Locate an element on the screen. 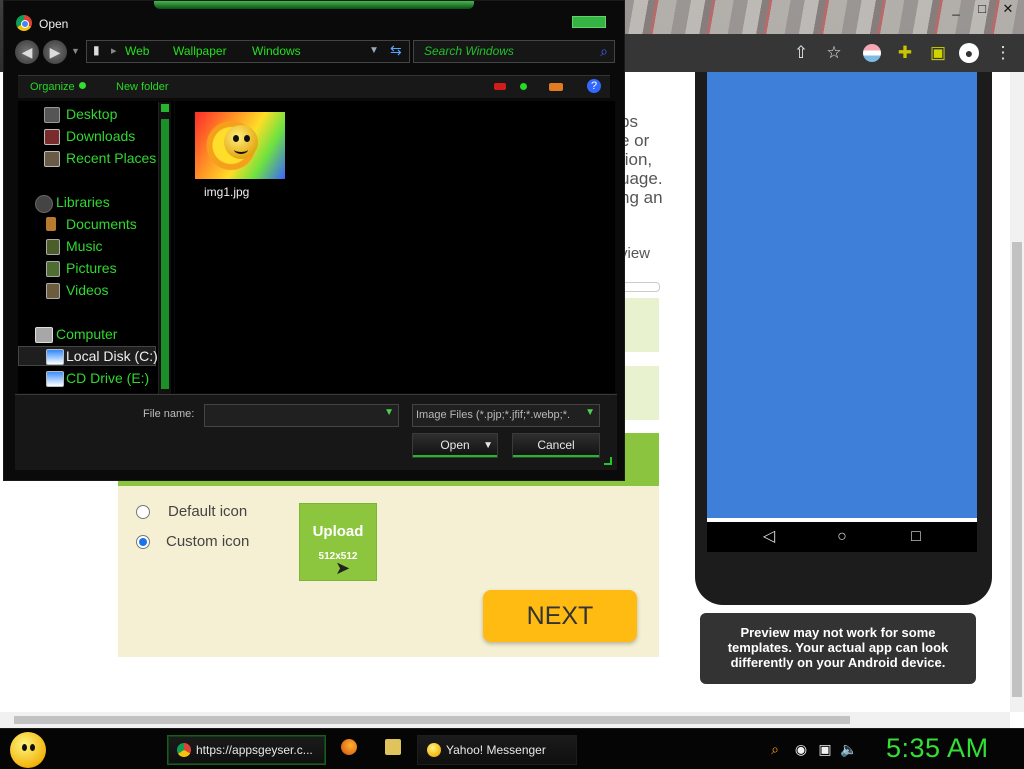 The image size is (1024, 769). page-vertical-scrollbar is located at coordinates (1017, 392).